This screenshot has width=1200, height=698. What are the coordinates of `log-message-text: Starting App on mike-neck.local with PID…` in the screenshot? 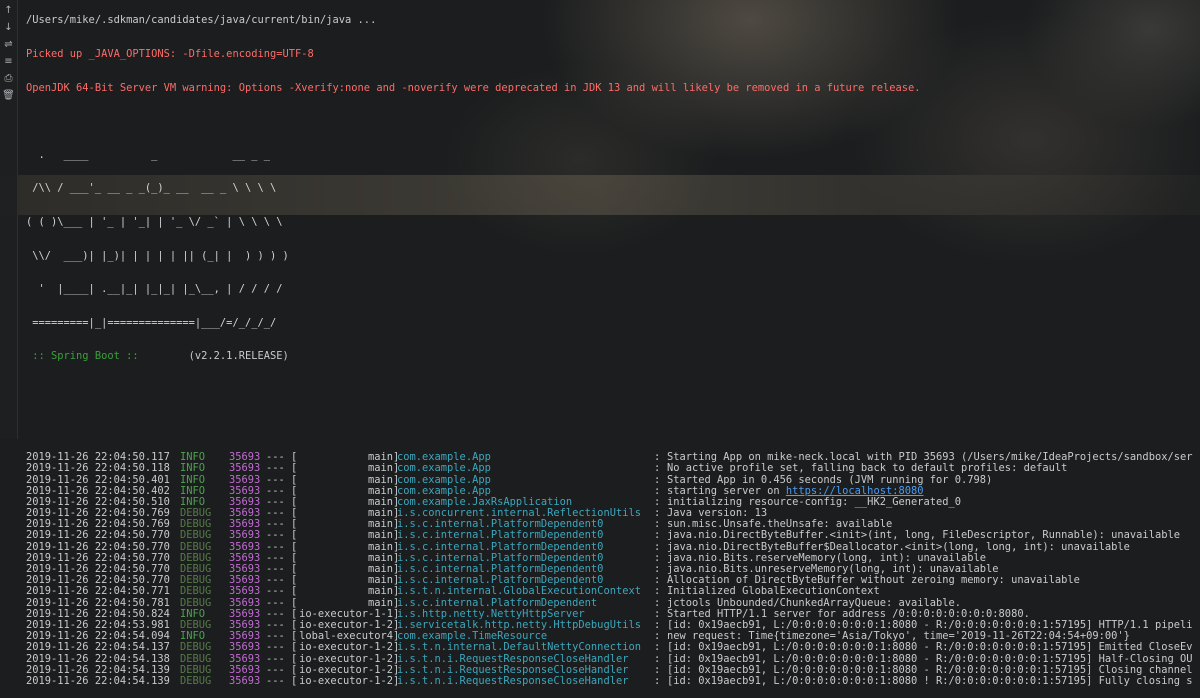 It's located at (930, 457).